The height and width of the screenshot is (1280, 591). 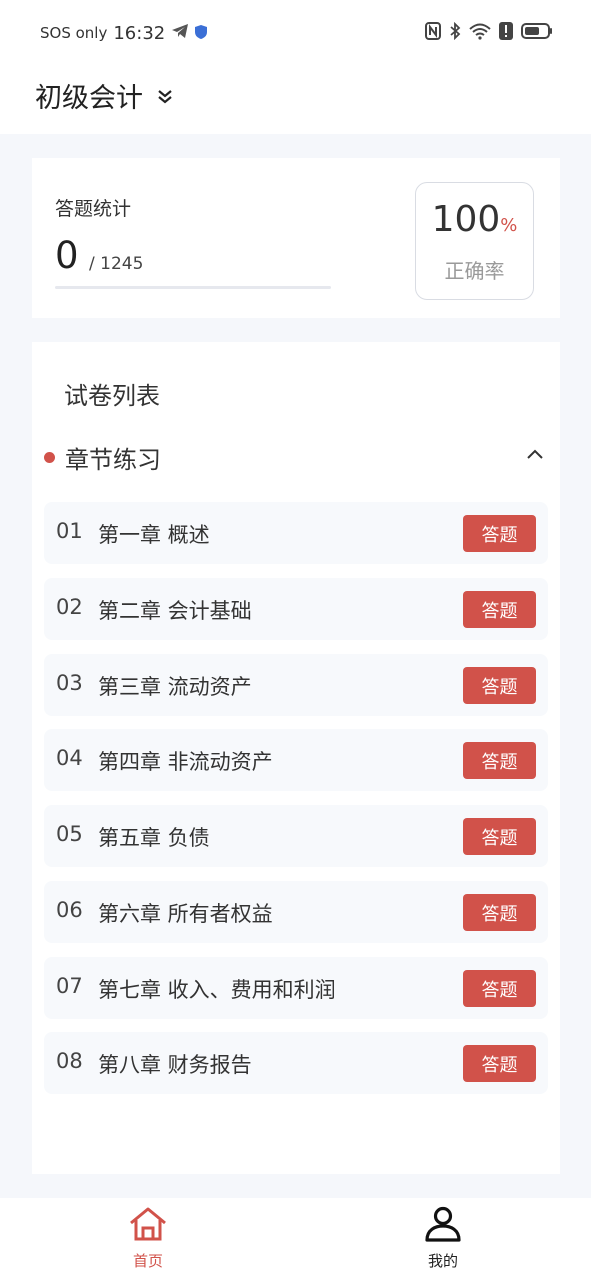 I want to click on chapter-row: 02 第二章 会计基础 答题, so click(x=296, y=609).